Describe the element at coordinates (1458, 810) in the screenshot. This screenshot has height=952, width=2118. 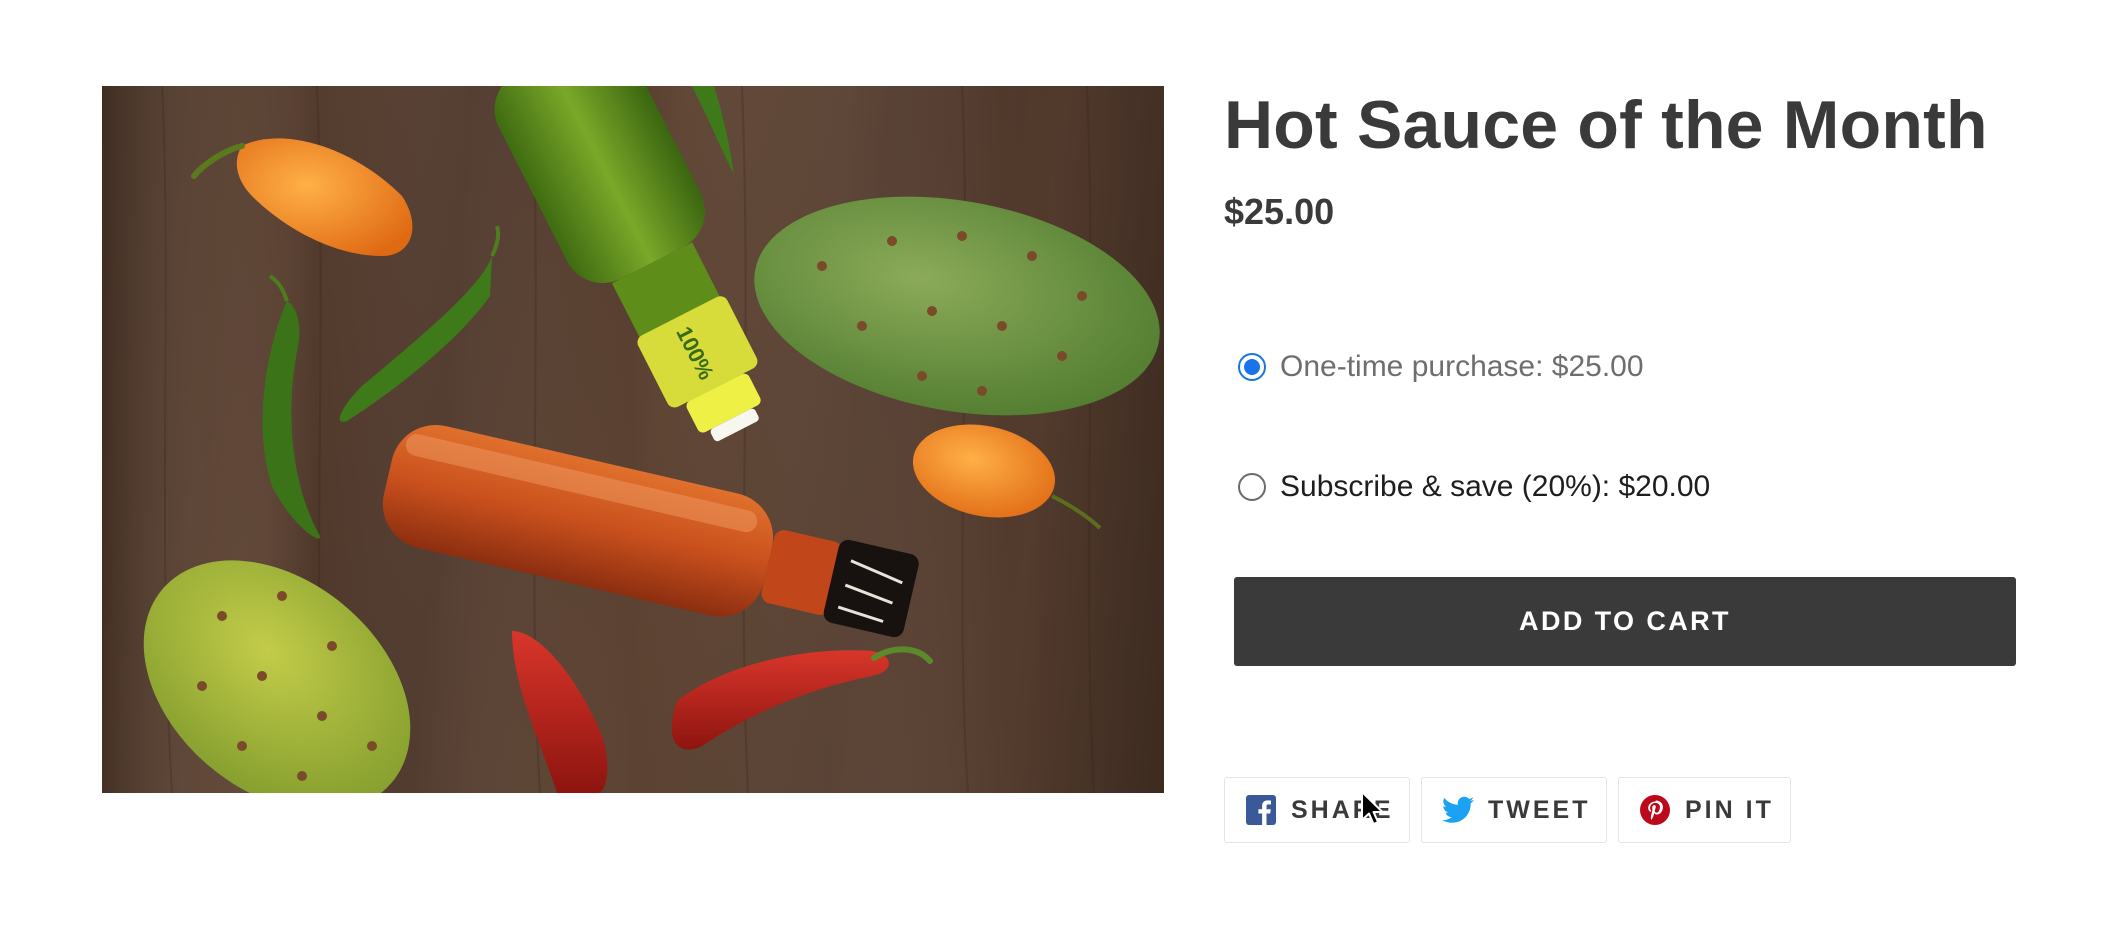
I see `twitter-icon` at that location.